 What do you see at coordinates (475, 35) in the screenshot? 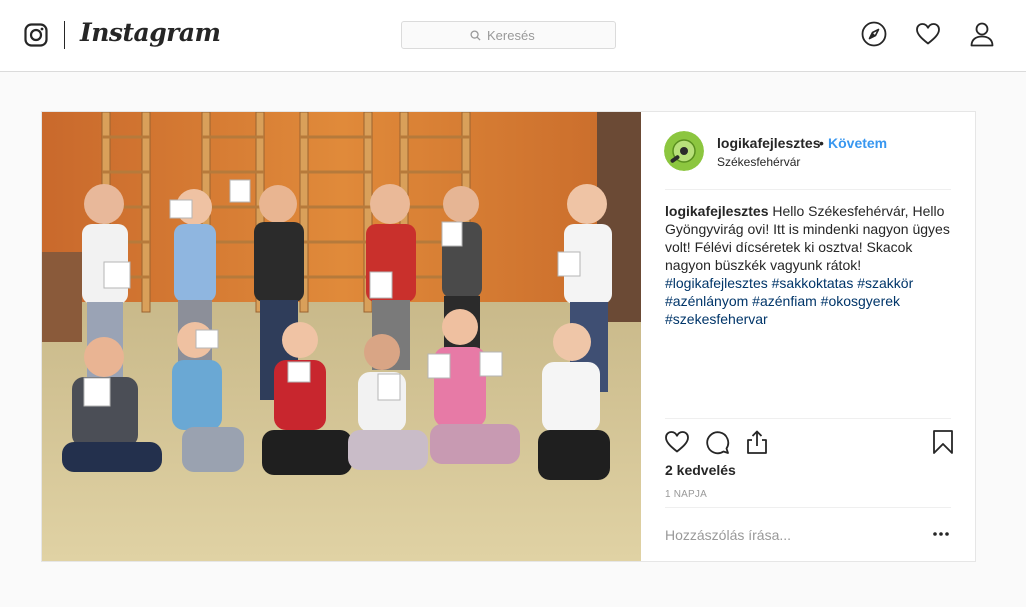
I see `search-icon` at bounding box center [475, 35].